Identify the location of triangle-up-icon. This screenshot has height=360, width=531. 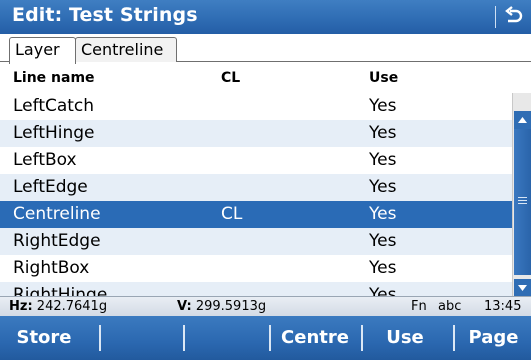
(522, 120).